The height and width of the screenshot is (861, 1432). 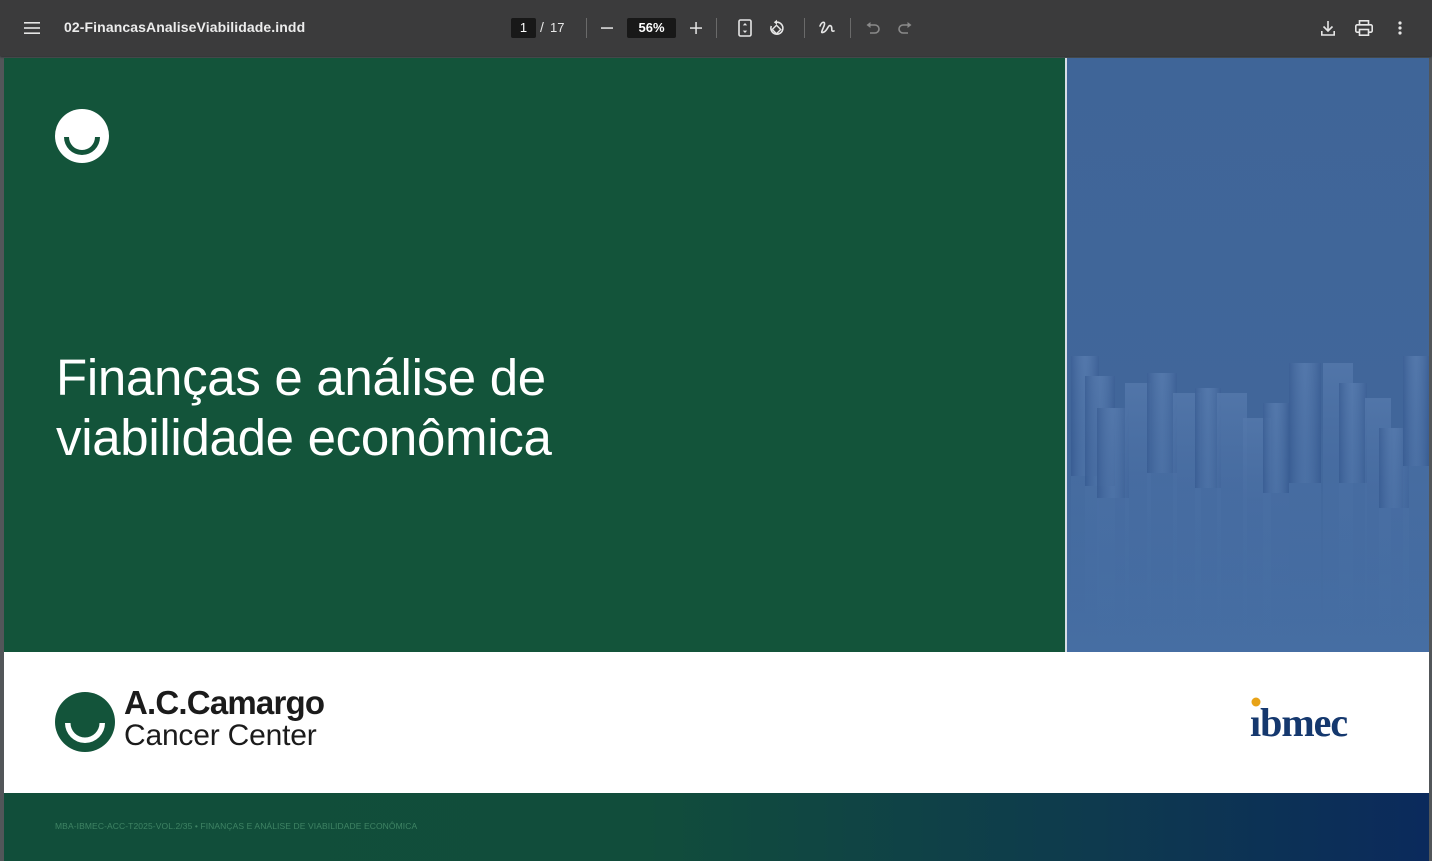 What do you see at coordinates (185, 27) in the screenshot?
I see `document-title: 02-FinancasAnaliseViabilidade.indd` at bounding box center [185, 27].